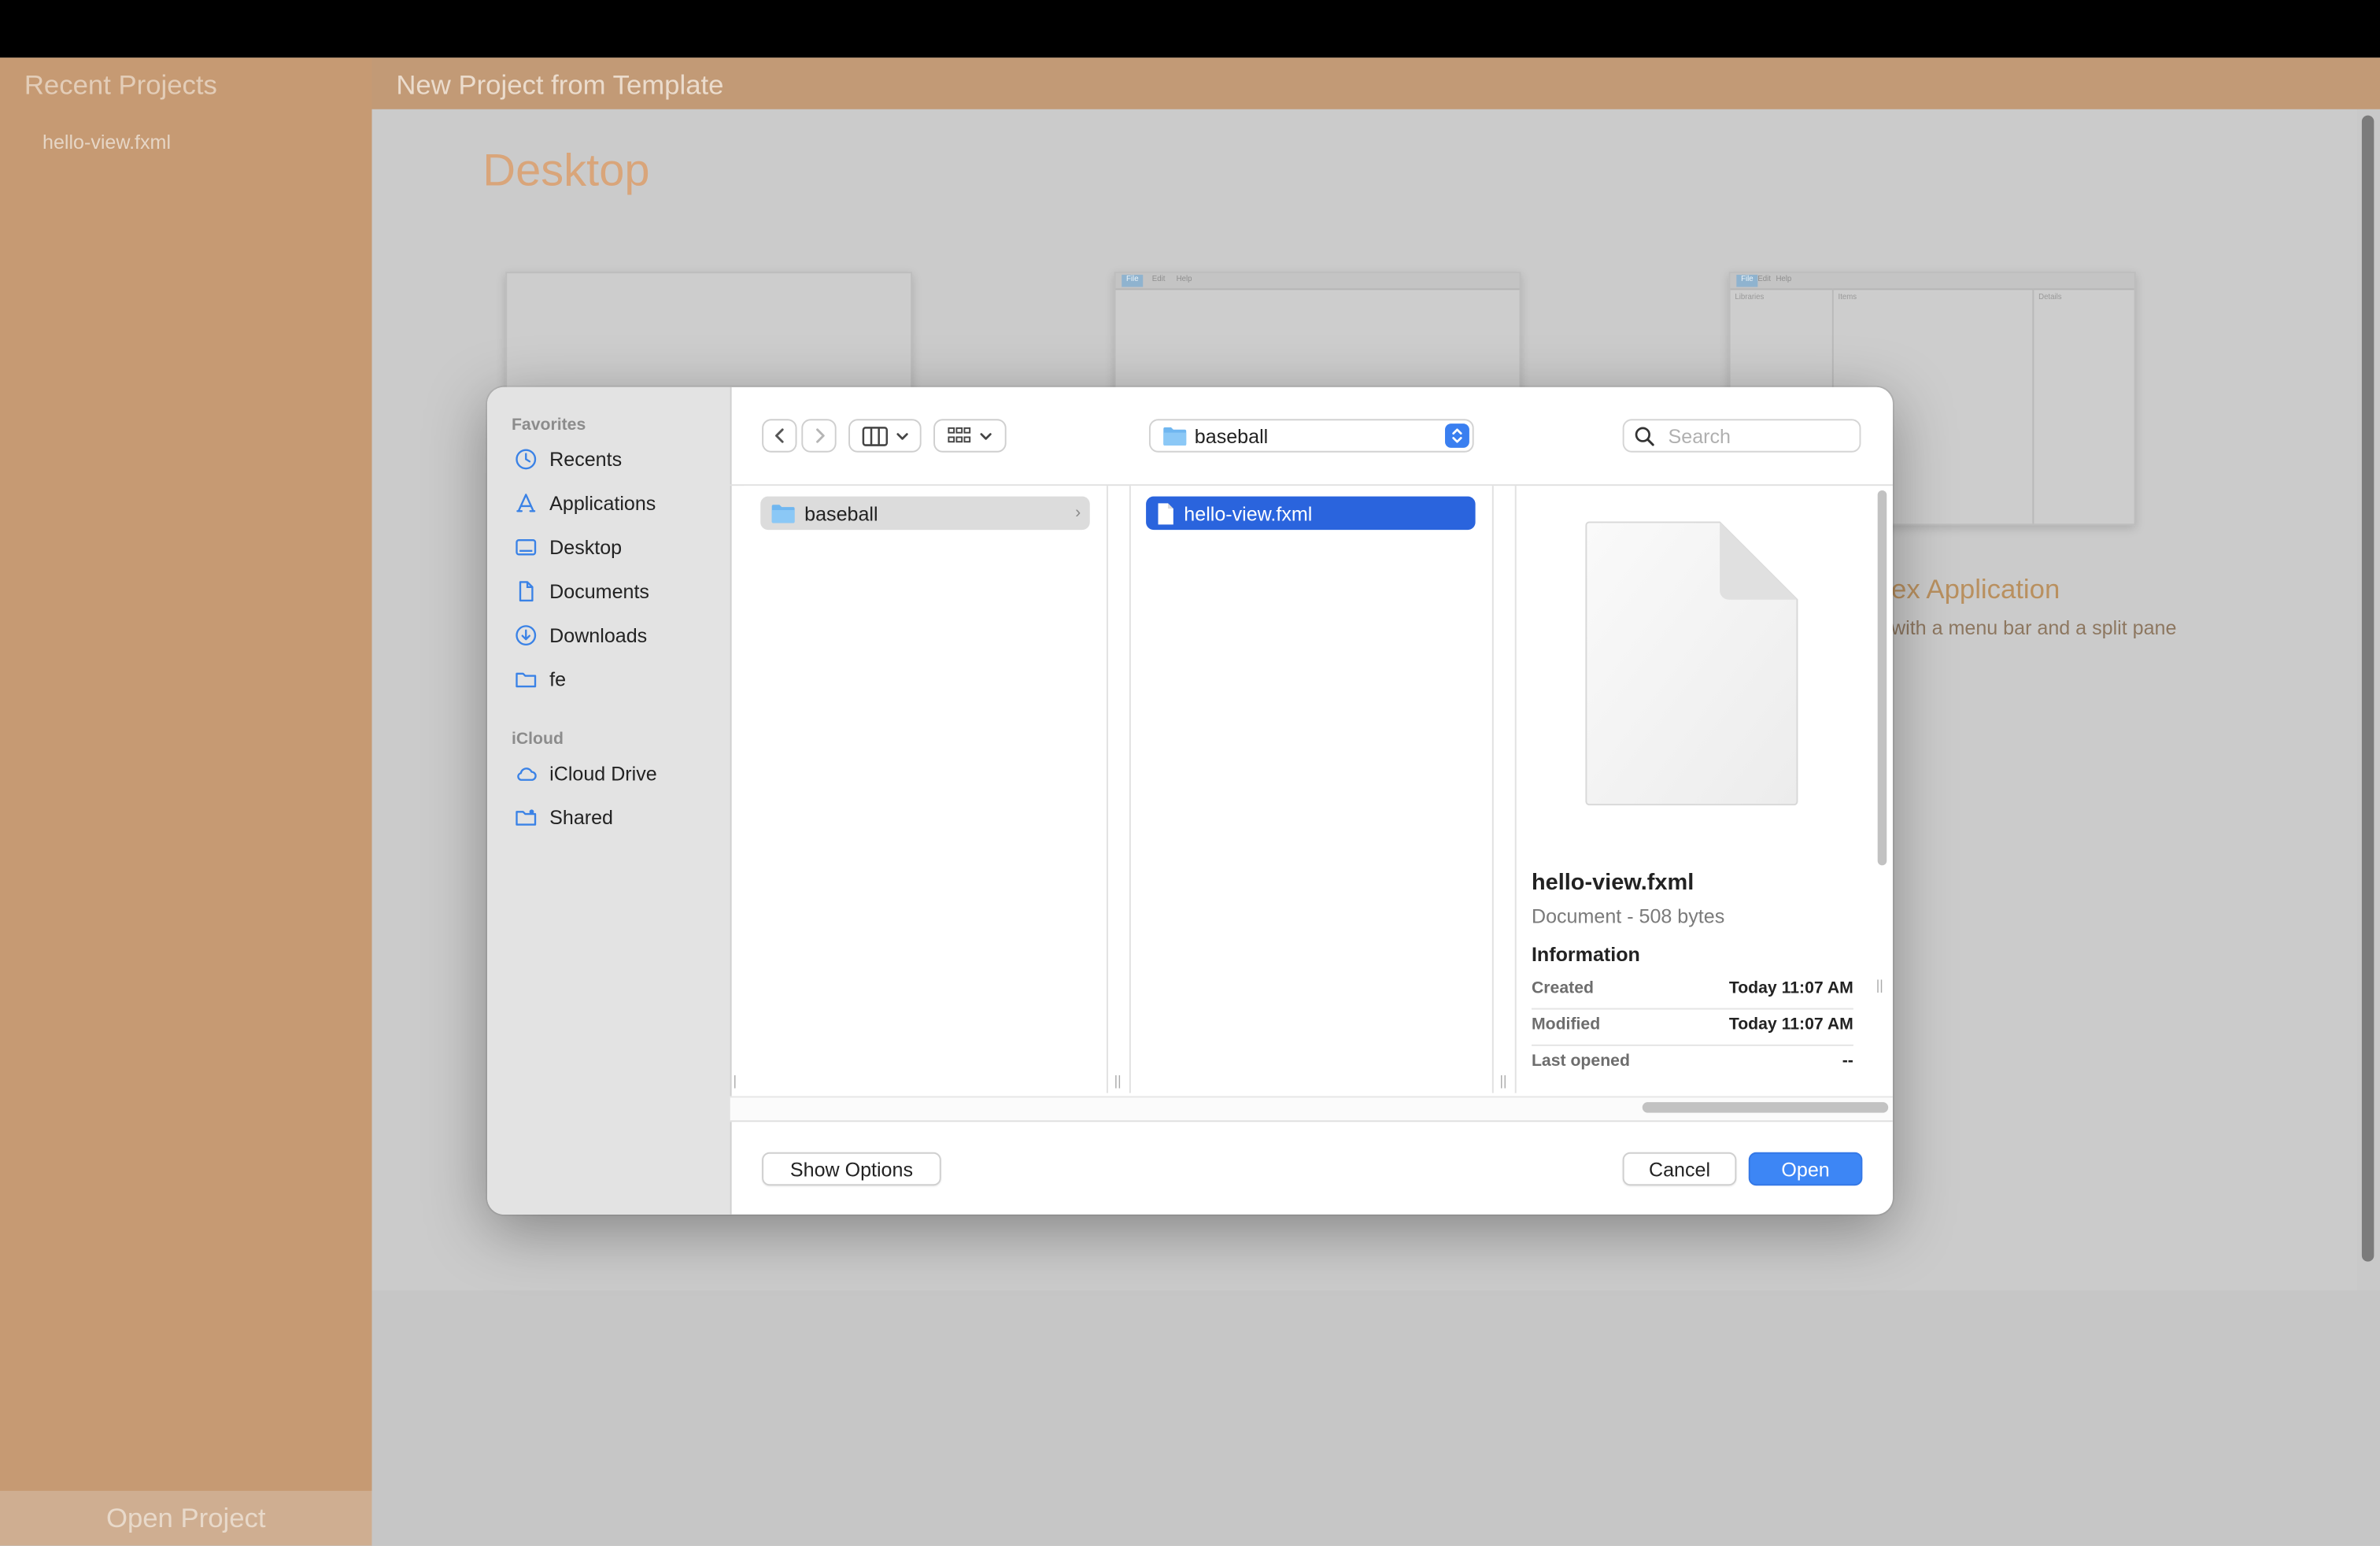 The image size is (2380, 1546). I want to click on grid-icon, so click(959, 435).